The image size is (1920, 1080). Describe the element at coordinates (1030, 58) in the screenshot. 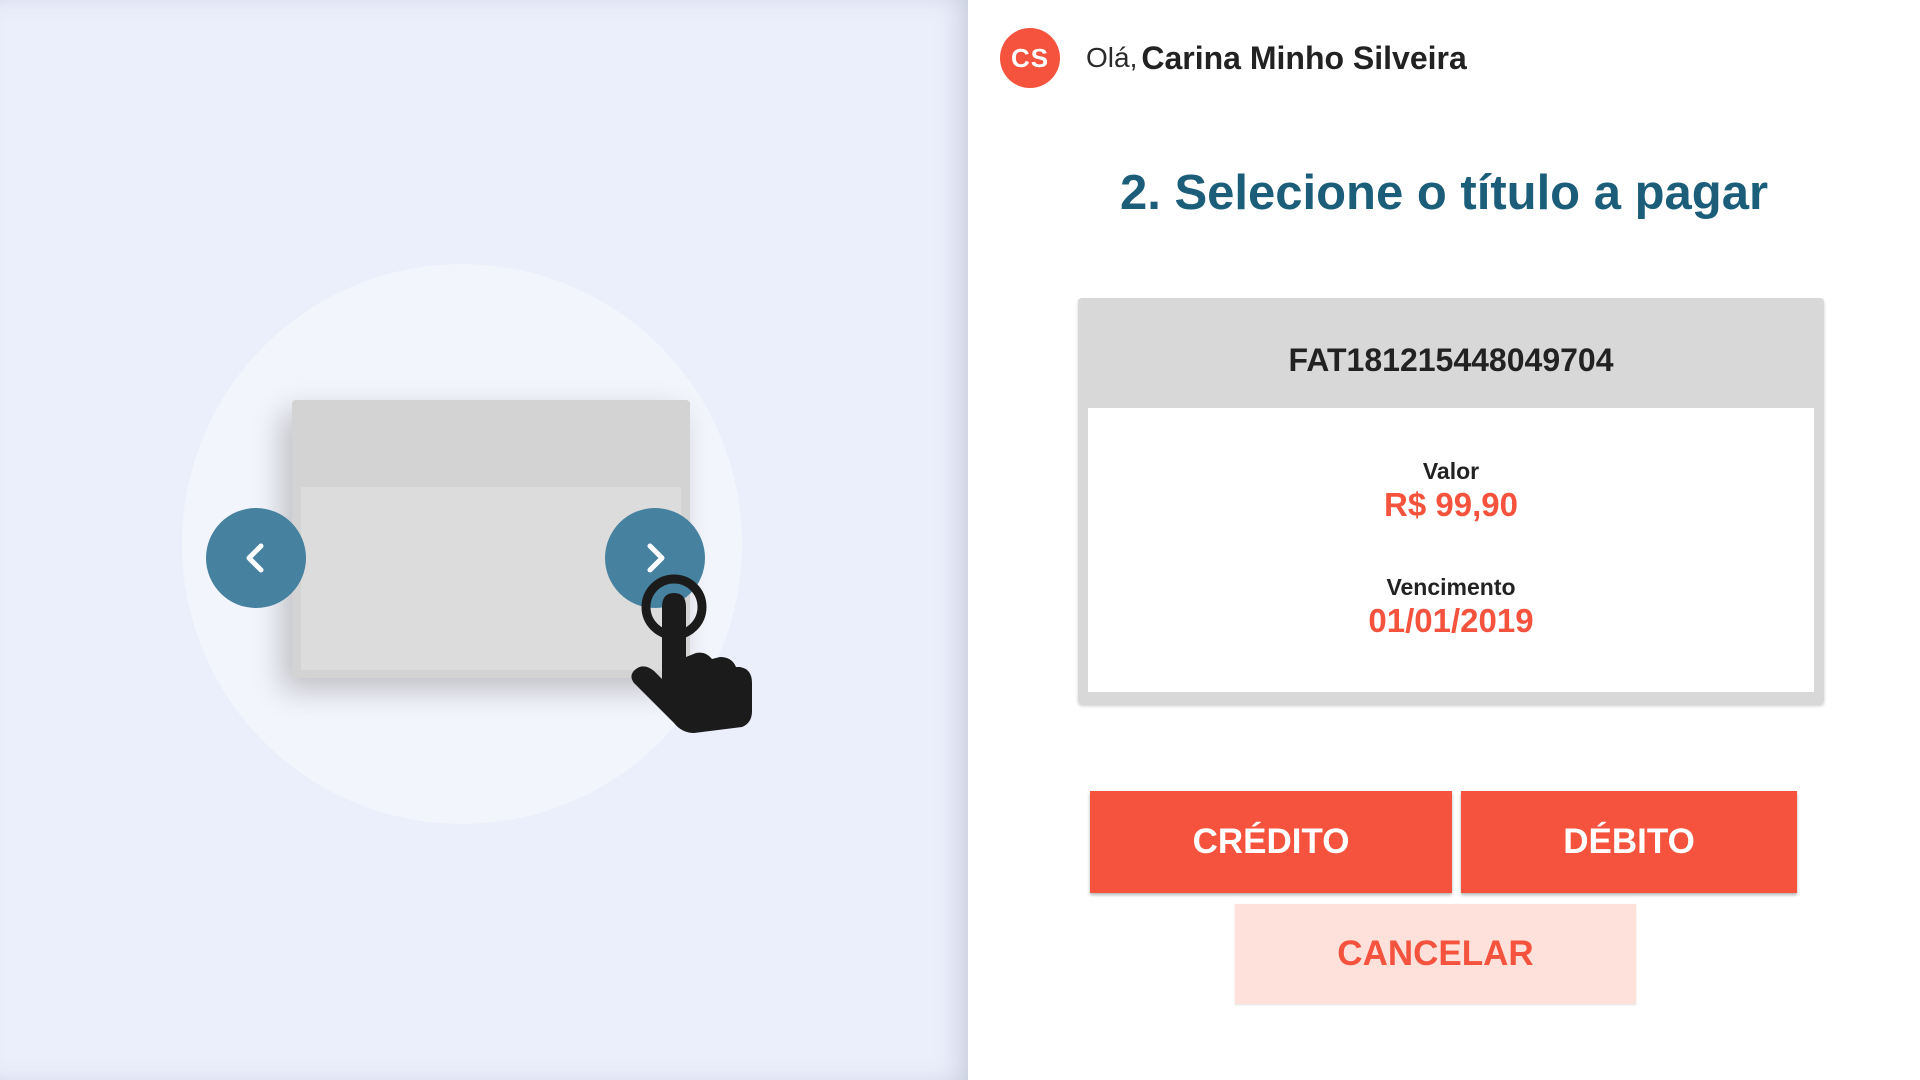

I see `avatar: CS` at that location.